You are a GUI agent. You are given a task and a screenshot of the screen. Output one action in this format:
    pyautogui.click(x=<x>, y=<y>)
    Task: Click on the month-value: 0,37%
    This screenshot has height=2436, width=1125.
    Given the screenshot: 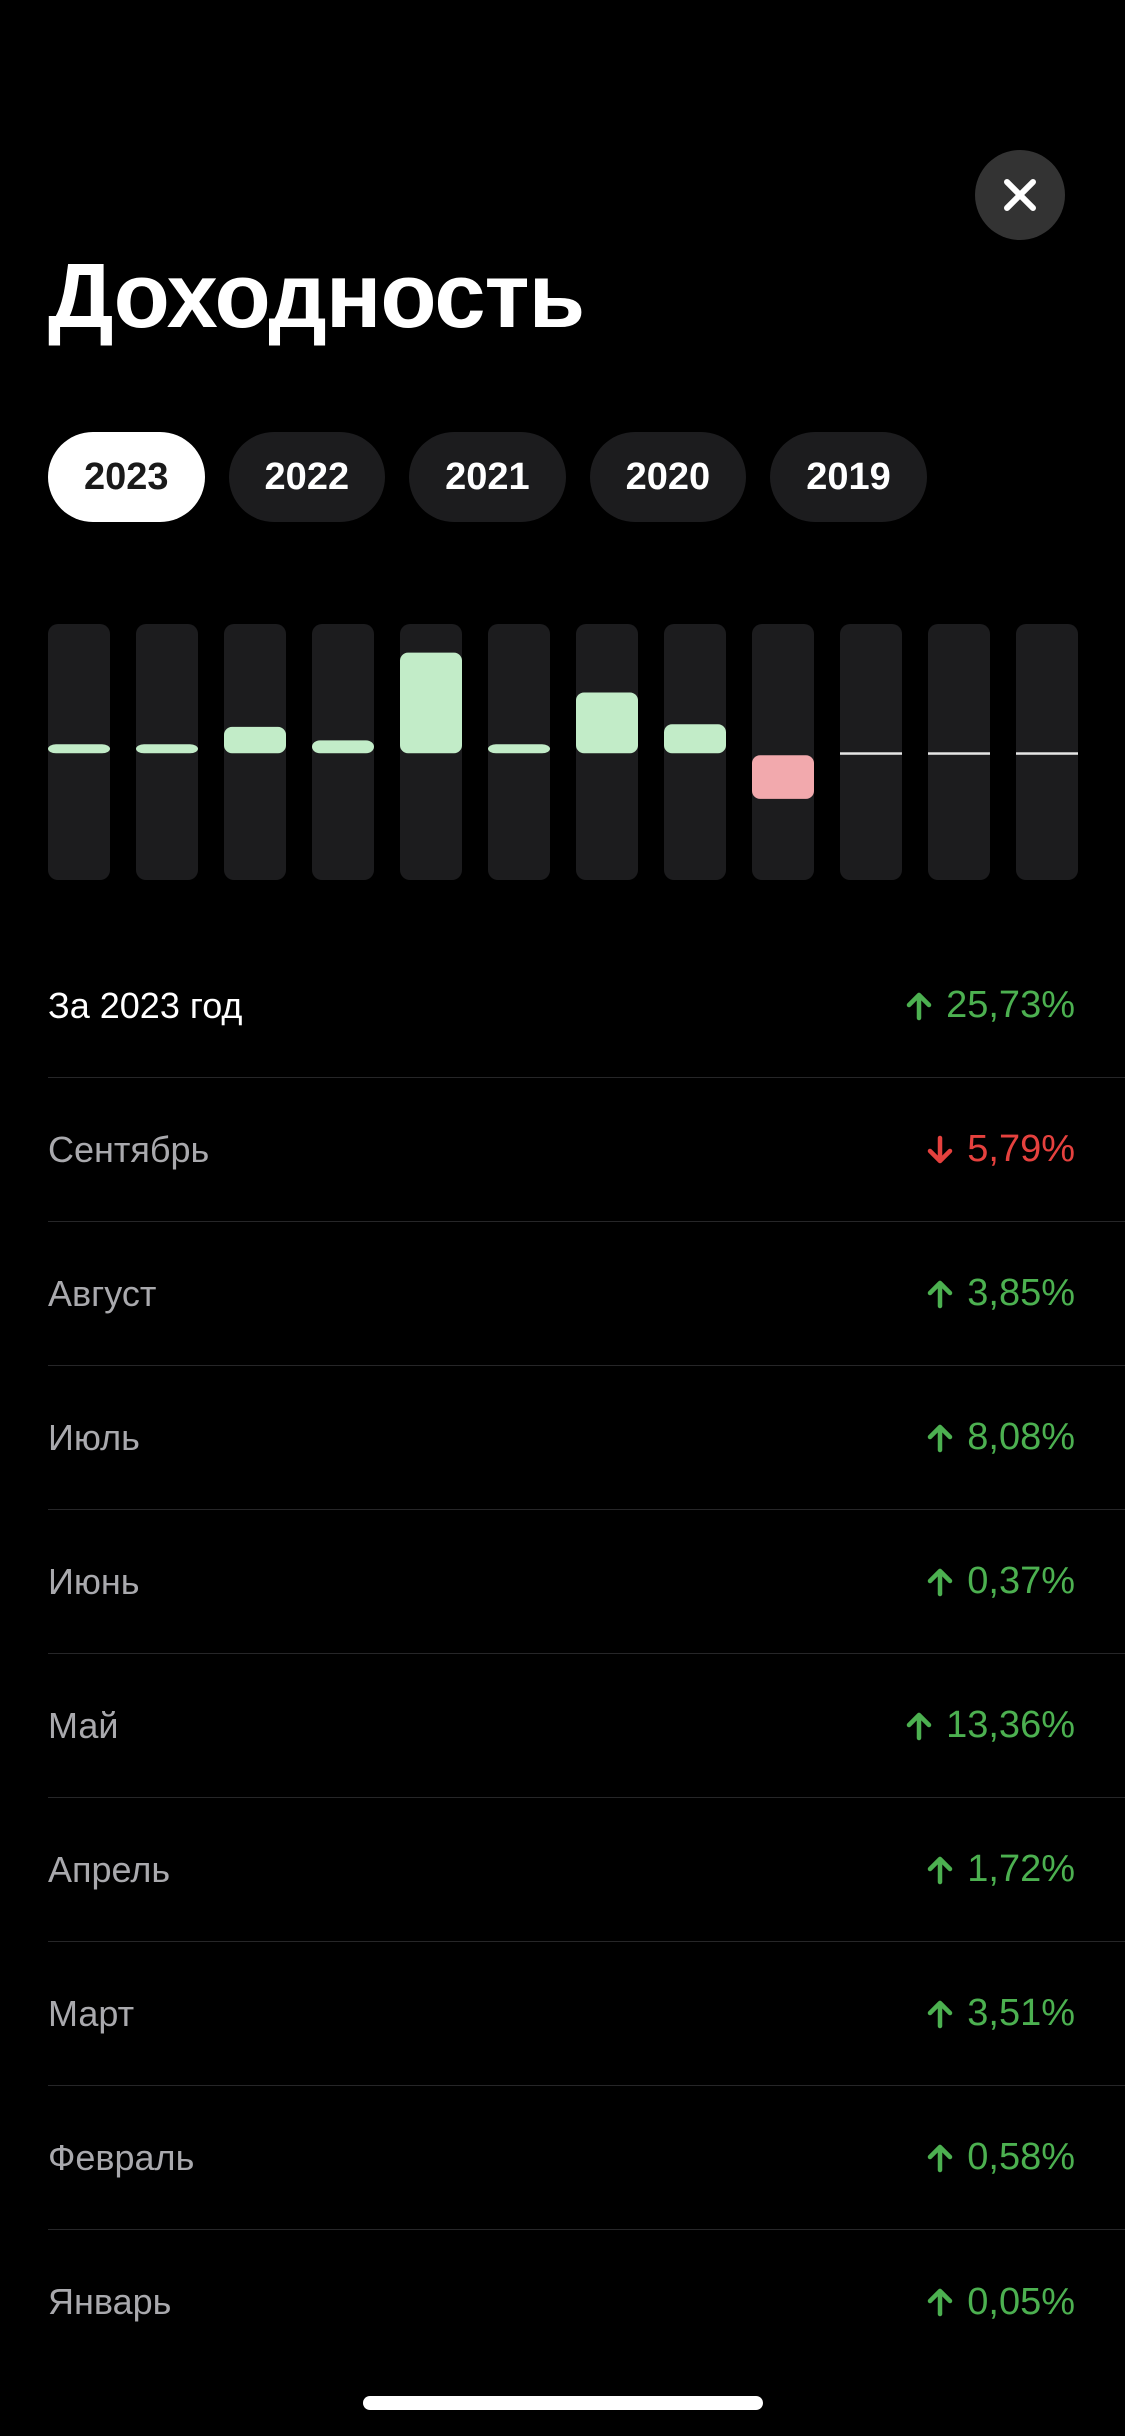 What is the action you would take?
    pyautogui.click(x=1001, y=1581)
    